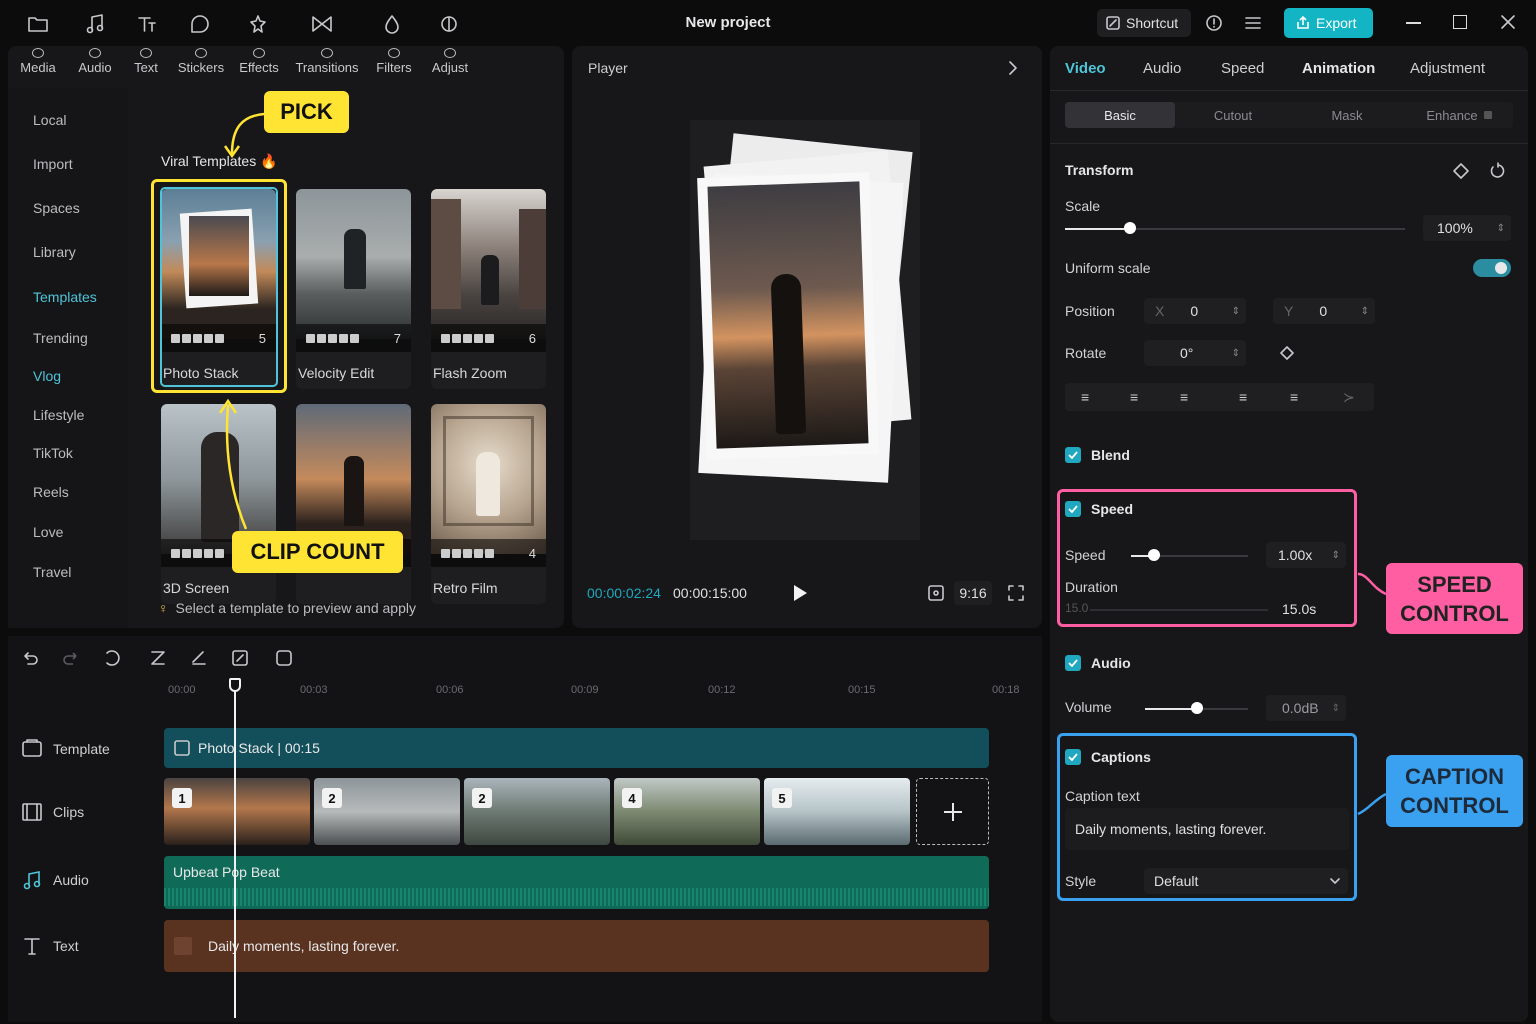 The width and height of the screenshot is (1536, 1024). What do you see at coordinates (201, 61) in the screenshot?
I see `tab-stickers: Stickers` at bounding box center [201, 61].